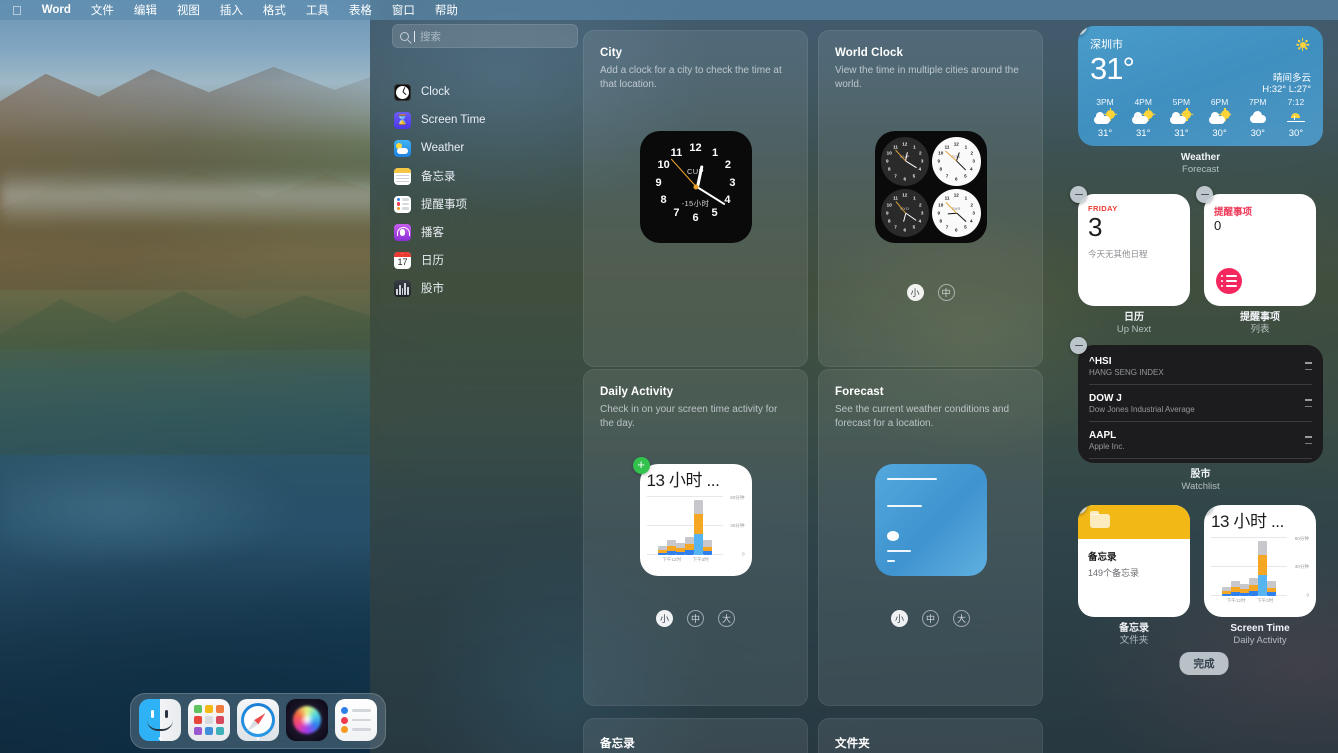  What do you see at coordinates (1181, 116) in the screenshot?
I see `partly-cloudy-icon` at bounding box center [1181, 116].